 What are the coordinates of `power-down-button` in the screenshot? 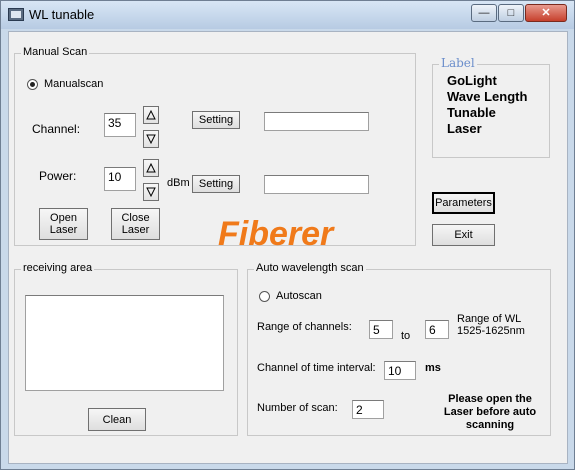 It's located at (151, 192).